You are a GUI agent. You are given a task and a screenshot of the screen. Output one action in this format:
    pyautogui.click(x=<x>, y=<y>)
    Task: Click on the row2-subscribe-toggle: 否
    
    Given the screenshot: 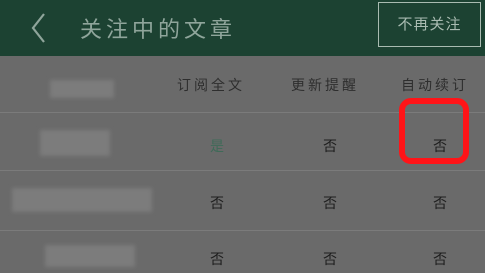 What is the action you would take?
    pyautogui.click(x=217, y=203)
    